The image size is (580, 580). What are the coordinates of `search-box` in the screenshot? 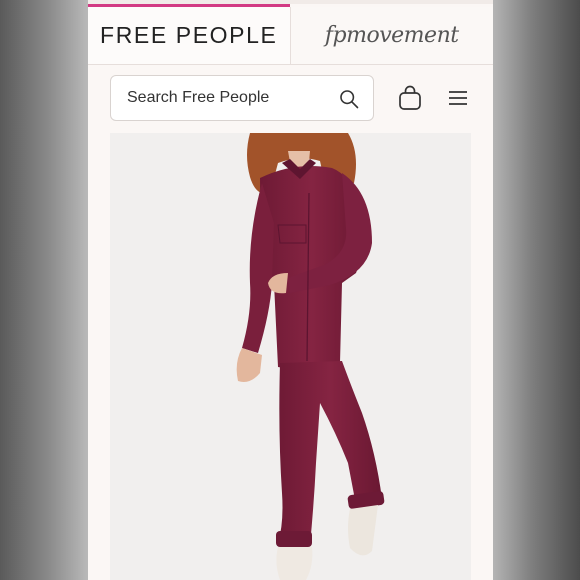 It's located at (242, 98).